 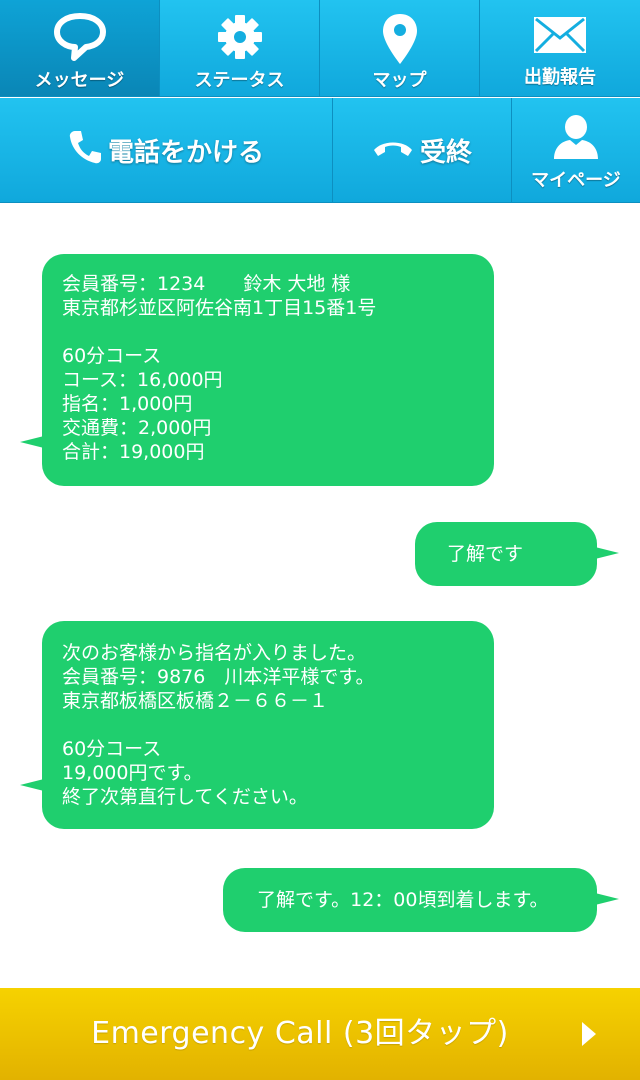 I want to click on gear-icon, so click(x=240, y=39).